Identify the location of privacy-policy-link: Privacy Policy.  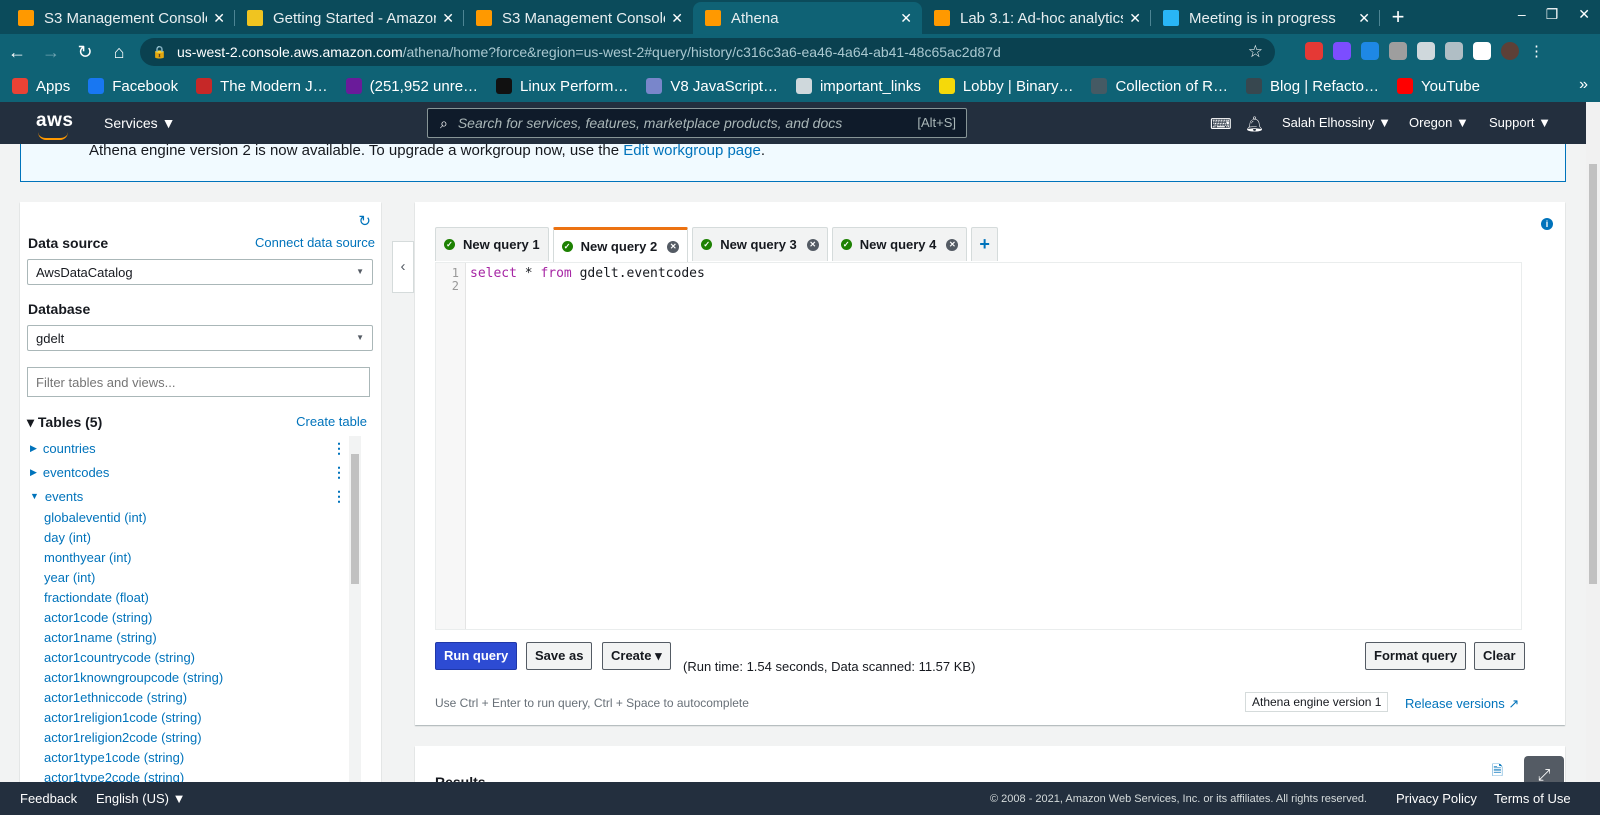
(1436, 798).